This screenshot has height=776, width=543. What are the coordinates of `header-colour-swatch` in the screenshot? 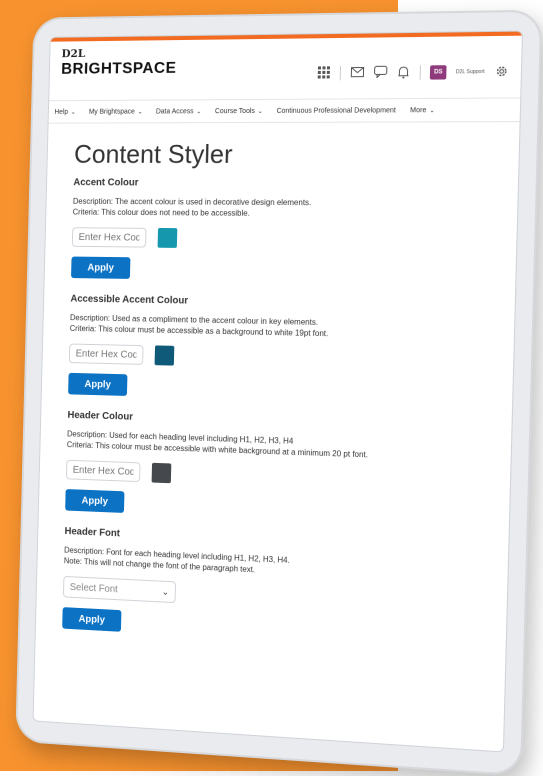 It's located at (162, 473).